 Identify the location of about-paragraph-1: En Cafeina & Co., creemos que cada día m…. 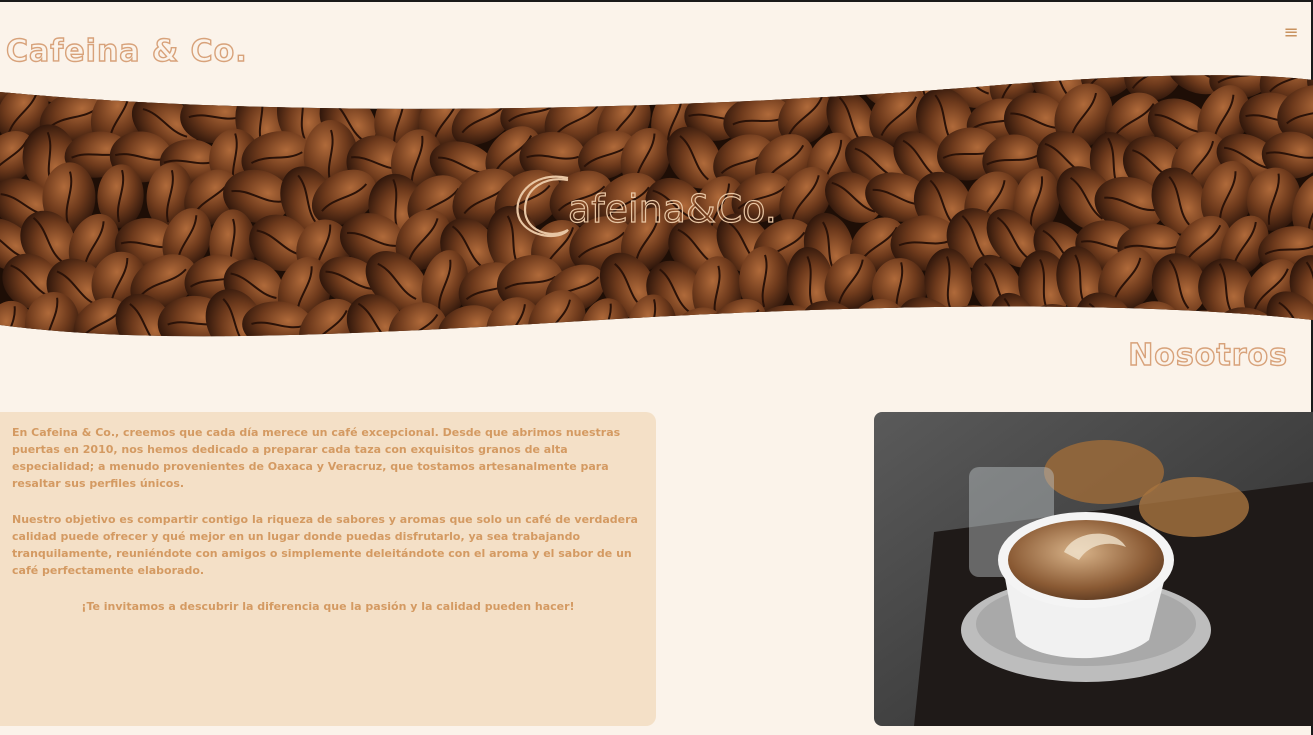
(316, 458).